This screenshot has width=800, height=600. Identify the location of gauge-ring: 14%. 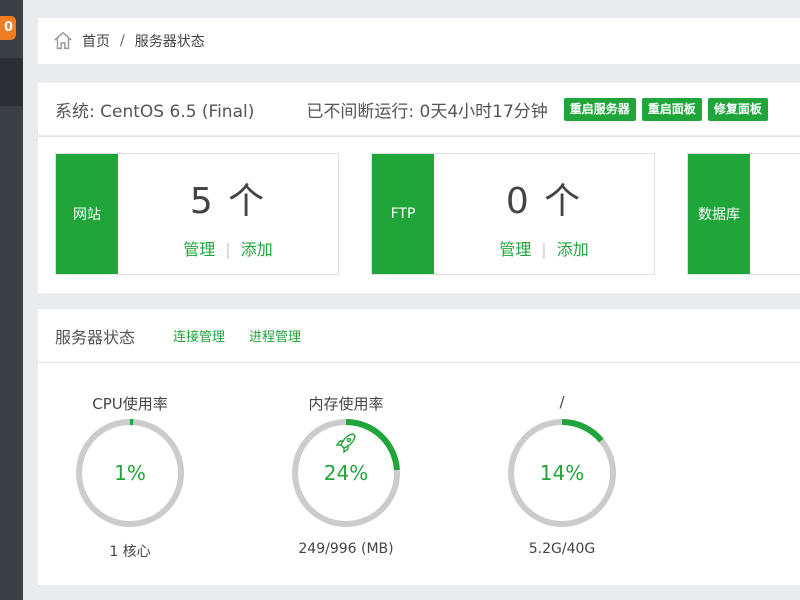
(562, 473).